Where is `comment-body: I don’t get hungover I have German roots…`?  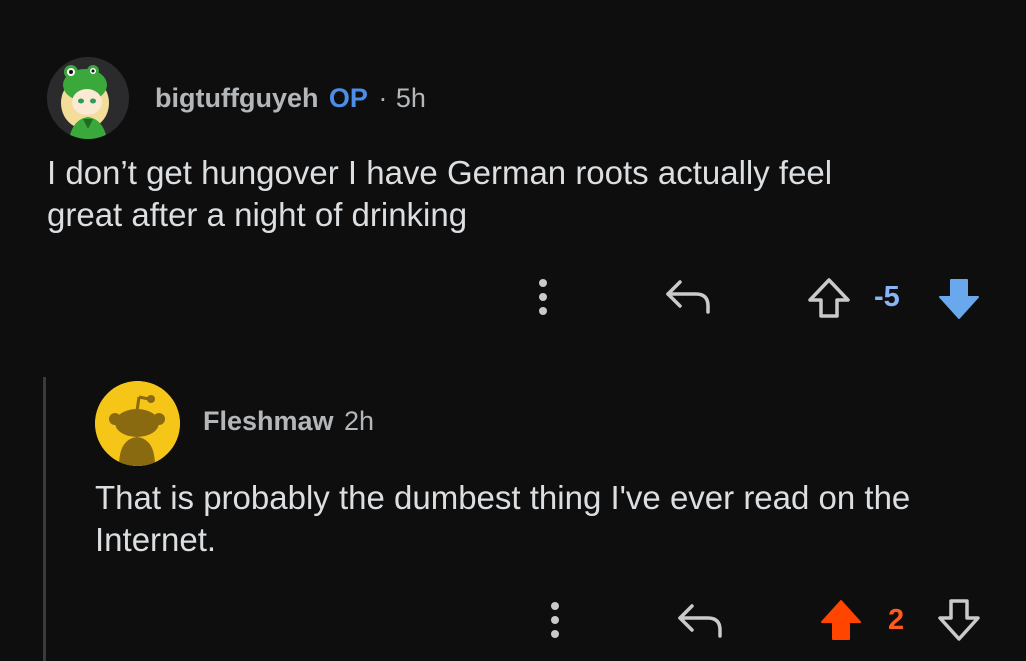
comment-body: I don’t get hungover I have German roots… is located at coordinates (517, 194).